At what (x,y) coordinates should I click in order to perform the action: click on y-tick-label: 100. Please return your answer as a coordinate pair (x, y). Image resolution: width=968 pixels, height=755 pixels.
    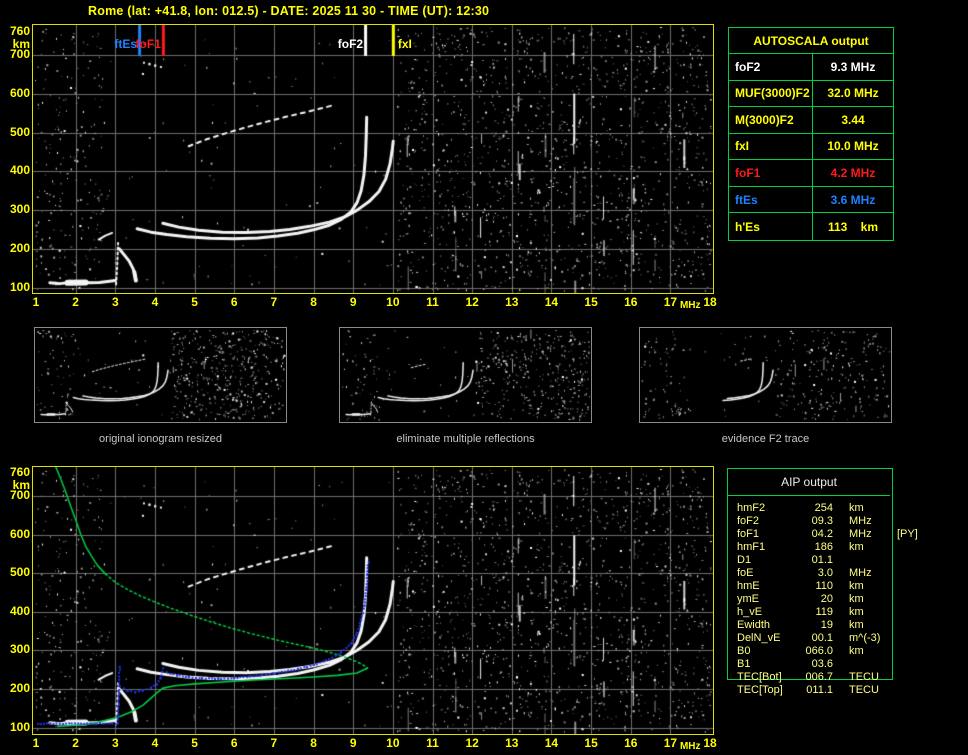
    Looking at the image, I should click on (19, 286).